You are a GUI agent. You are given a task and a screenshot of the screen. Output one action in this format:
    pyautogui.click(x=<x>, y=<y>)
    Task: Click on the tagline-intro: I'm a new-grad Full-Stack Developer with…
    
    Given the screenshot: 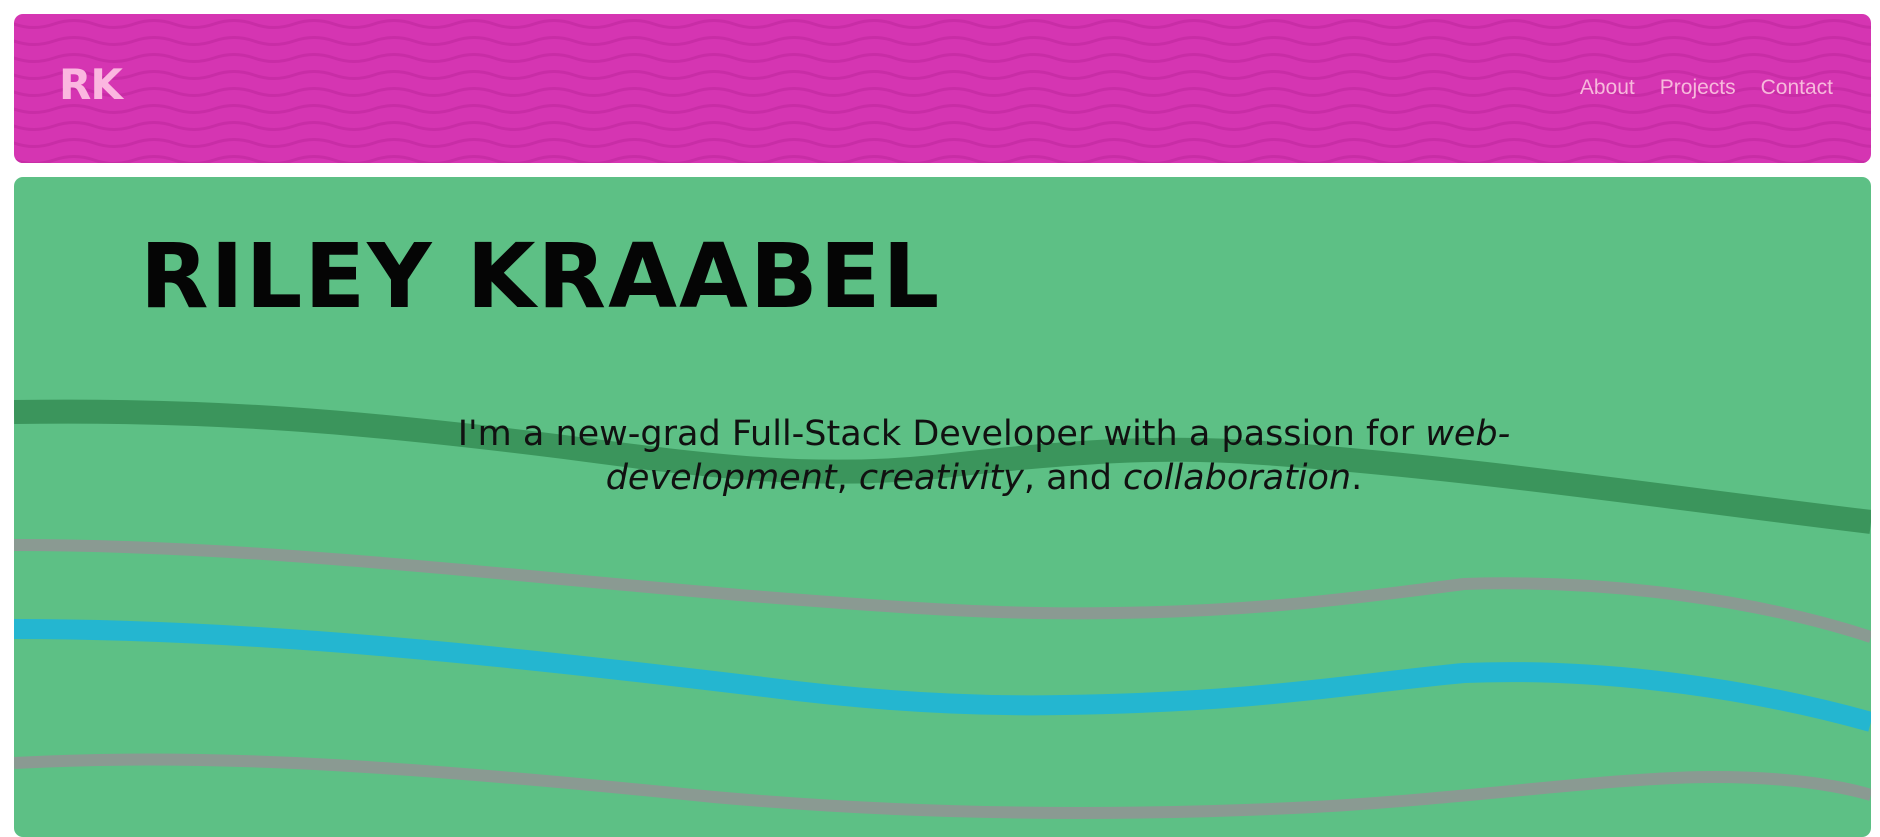 What is the action you would take?
    pyautogui.click(x=941, y=434)
    